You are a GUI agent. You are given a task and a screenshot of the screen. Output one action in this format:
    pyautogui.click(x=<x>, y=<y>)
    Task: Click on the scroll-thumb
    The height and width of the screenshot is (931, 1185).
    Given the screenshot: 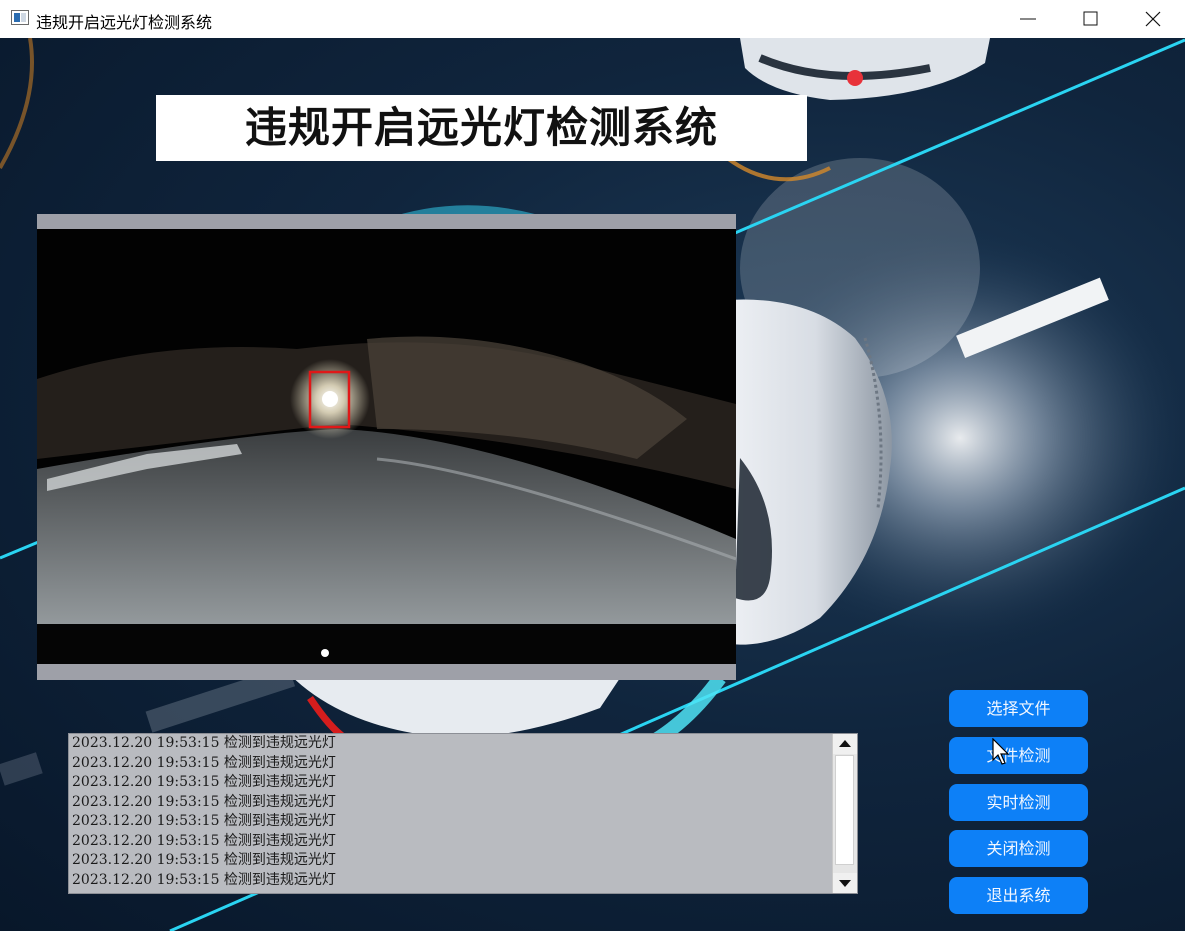 What is the action you would take?
    pyautogui.click(x=844, y=810)
    